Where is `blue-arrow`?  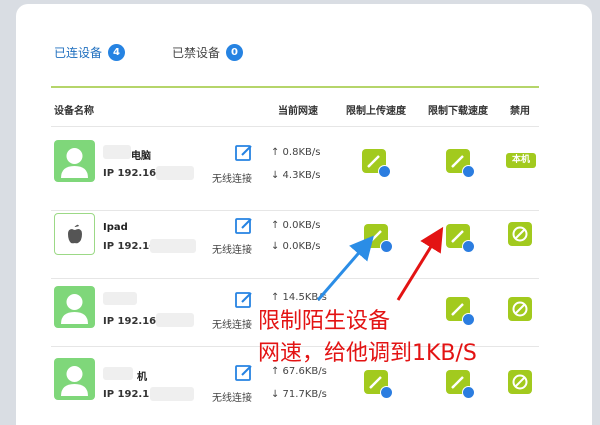 blue-arrow is located at coordinates (345, 268).